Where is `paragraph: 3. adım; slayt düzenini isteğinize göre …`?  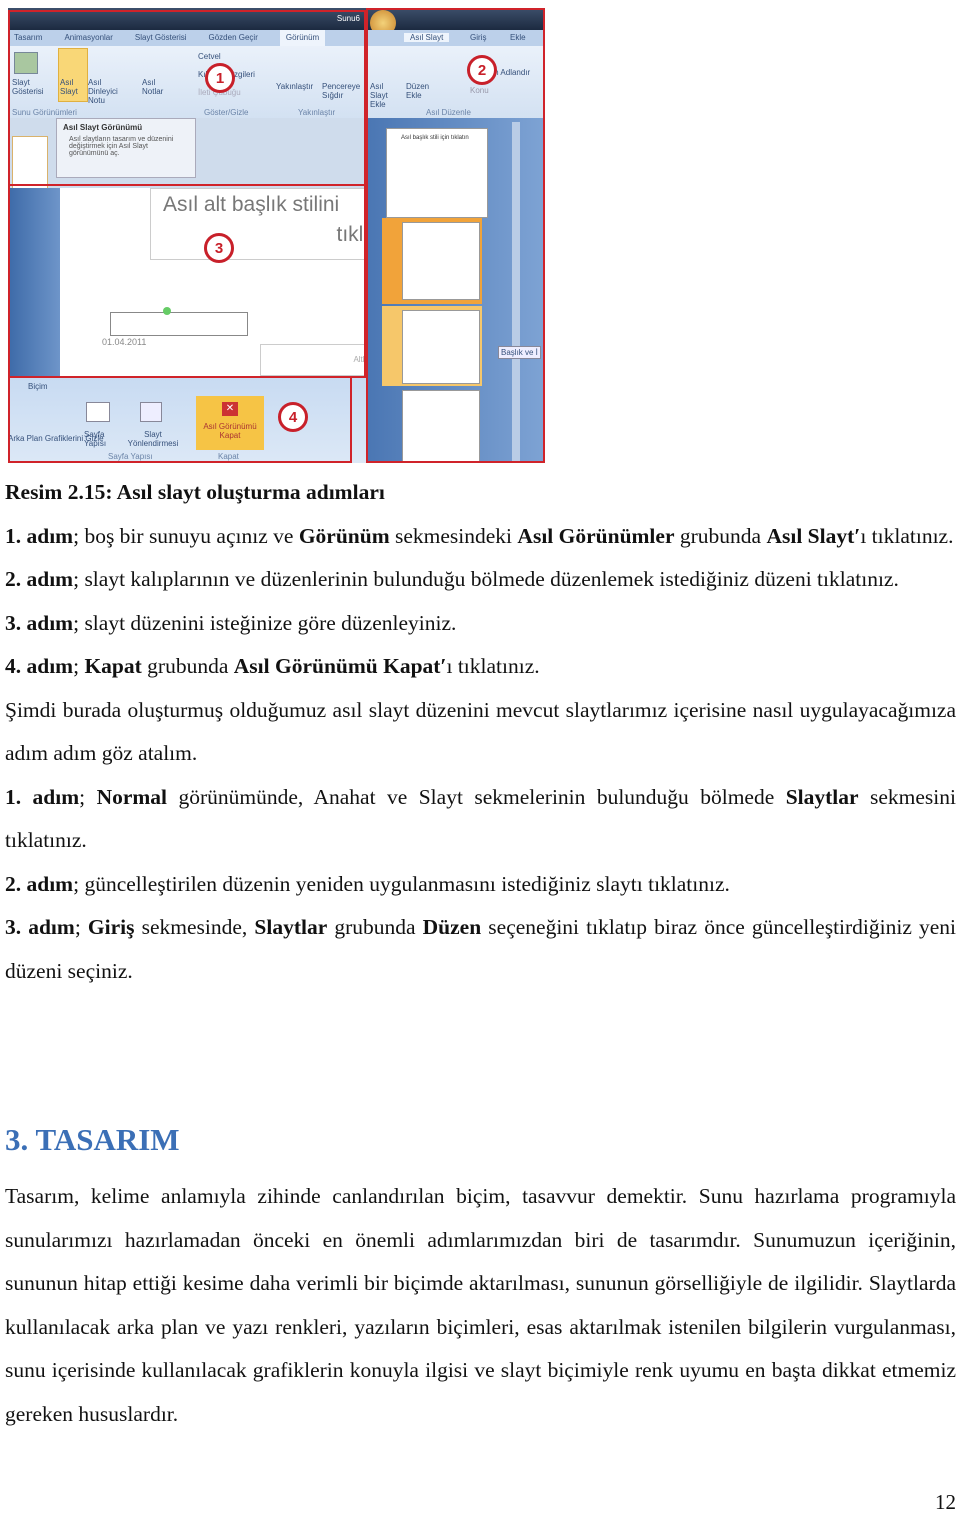
paragraph: 3. adım; slayt düzenini isteğinize göre … is located at coordinates (480, 624).